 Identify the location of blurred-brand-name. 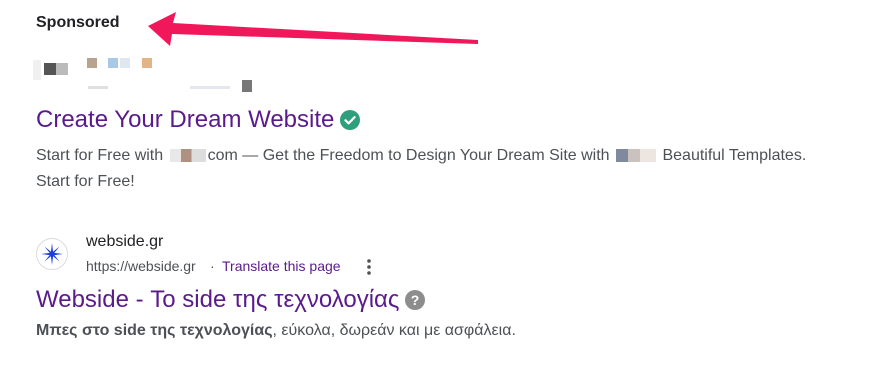
(187, 156).